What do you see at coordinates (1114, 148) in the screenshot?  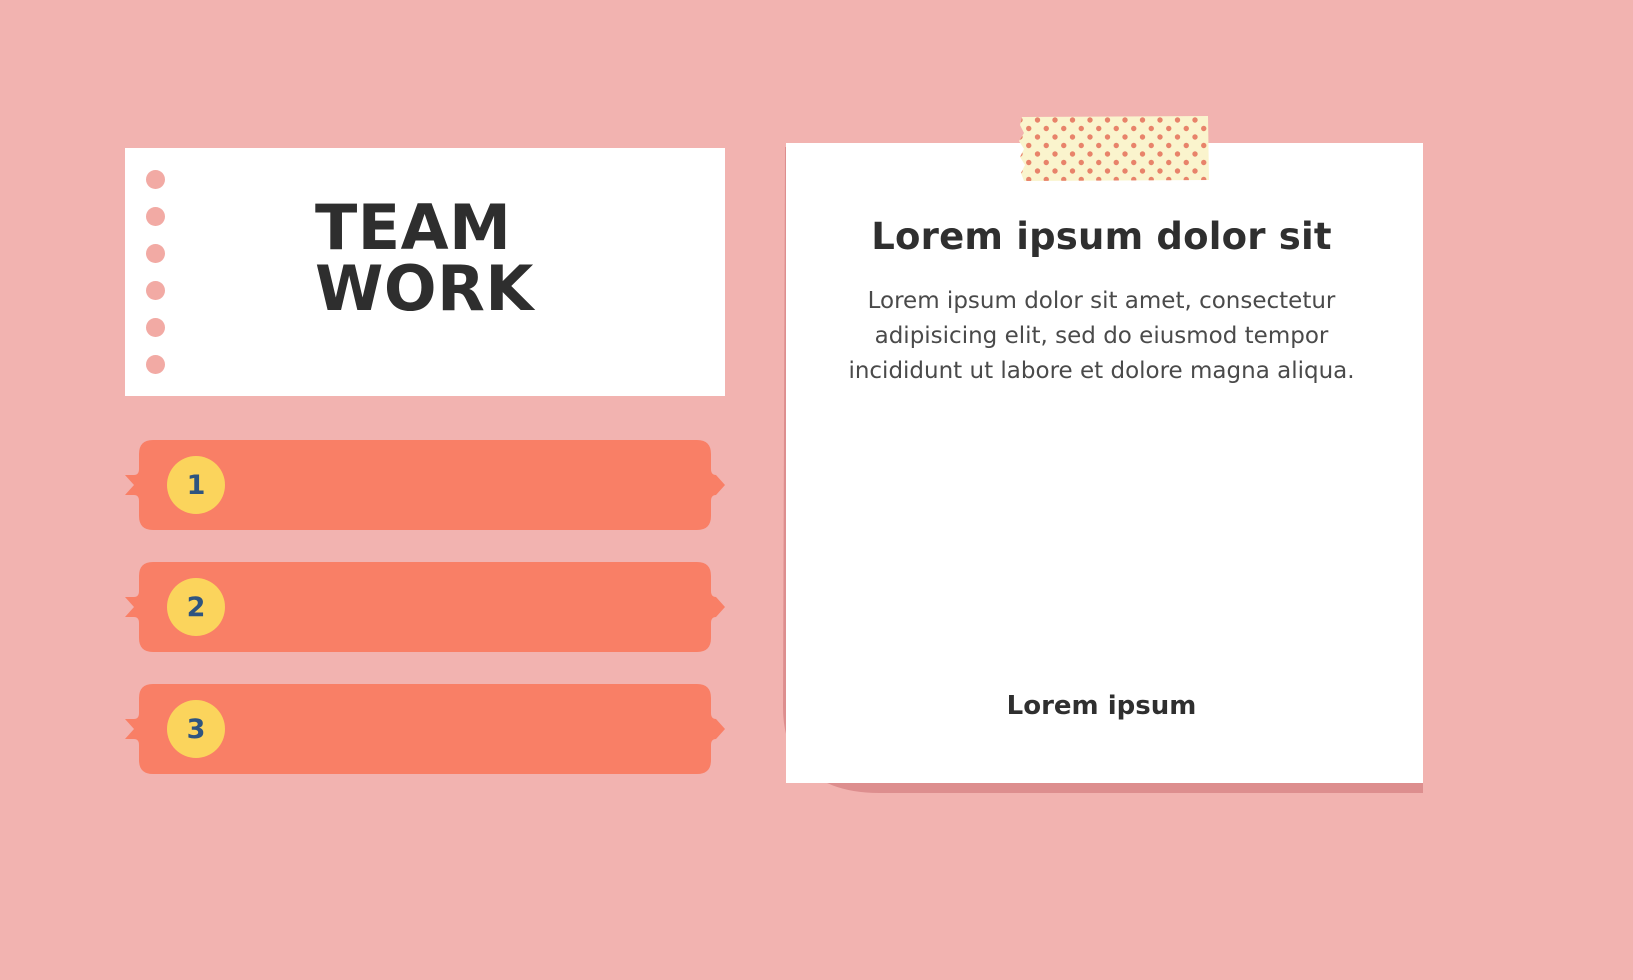 I see `washi-tape-icon` at bounding box center [1114, 148].